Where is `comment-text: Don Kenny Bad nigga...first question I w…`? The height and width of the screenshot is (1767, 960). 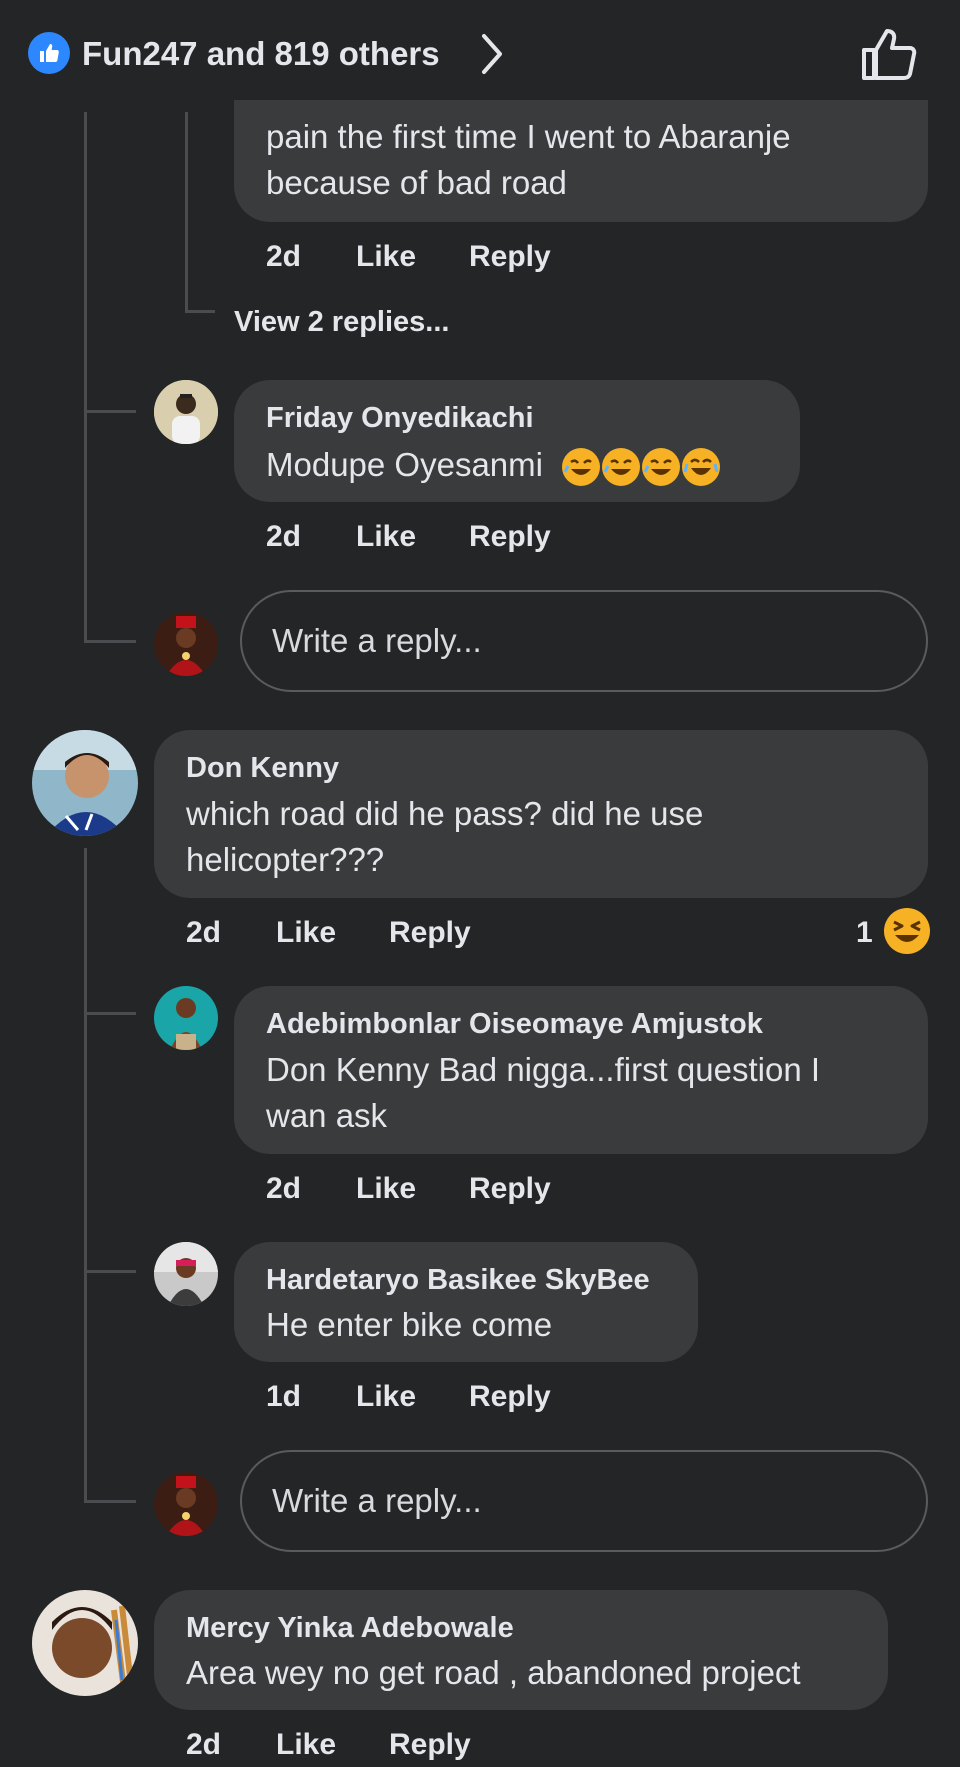 comment-text: Don Kenny Bad nigga...first question I w… is located at coordinates (543, 1092).